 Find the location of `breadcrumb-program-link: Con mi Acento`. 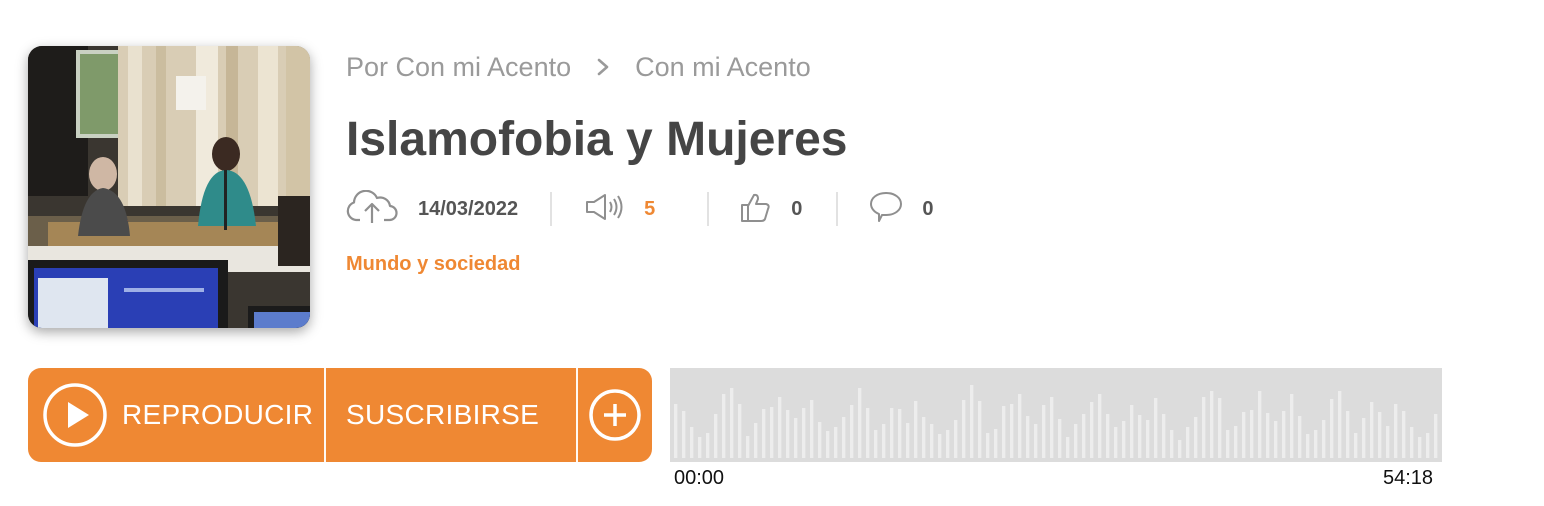

breadcrumb-program-link: Con mi Acento is located at coordinates (723, 67).